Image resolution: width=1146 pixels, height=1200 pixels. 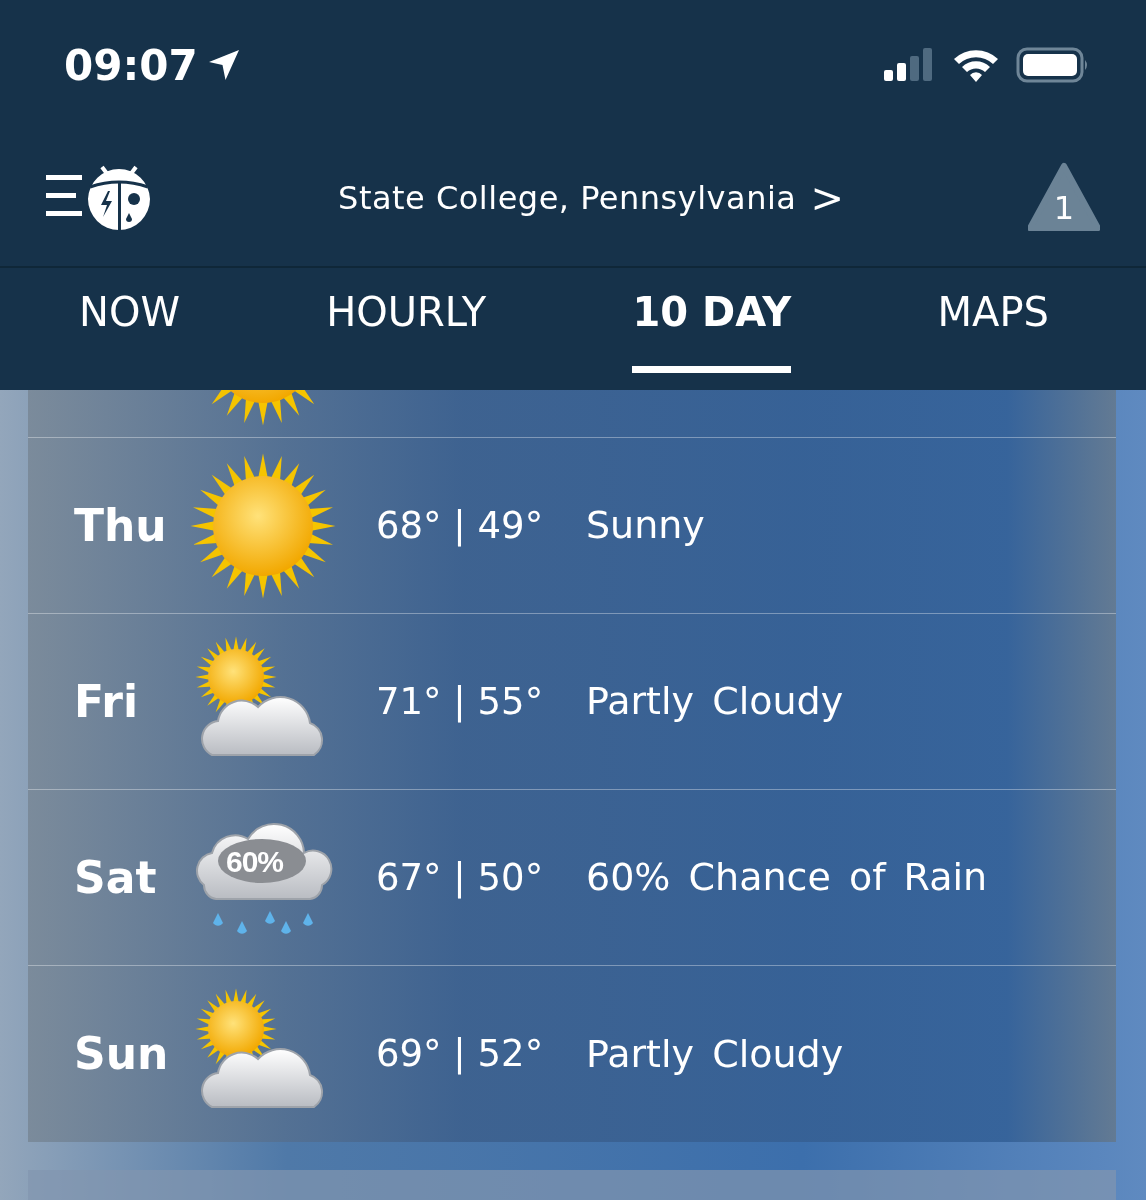 What do you see at coordinates (460, 701) in the screenshot?
I see `temperature-range: 71° | 55°` at bounding box center [460, 701].